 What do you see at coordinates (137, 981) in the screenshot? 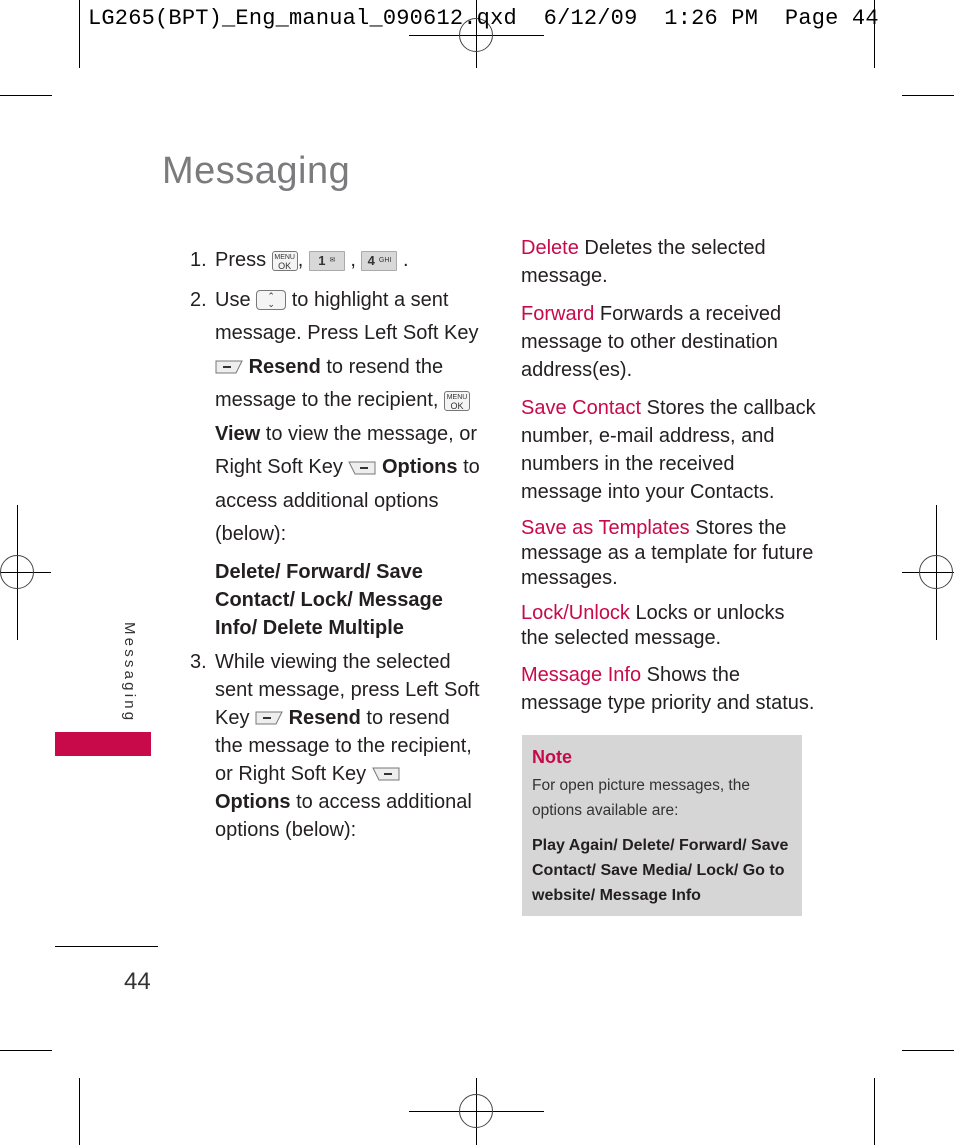
I see `page-number: 44` at bounding box center [137, 981].